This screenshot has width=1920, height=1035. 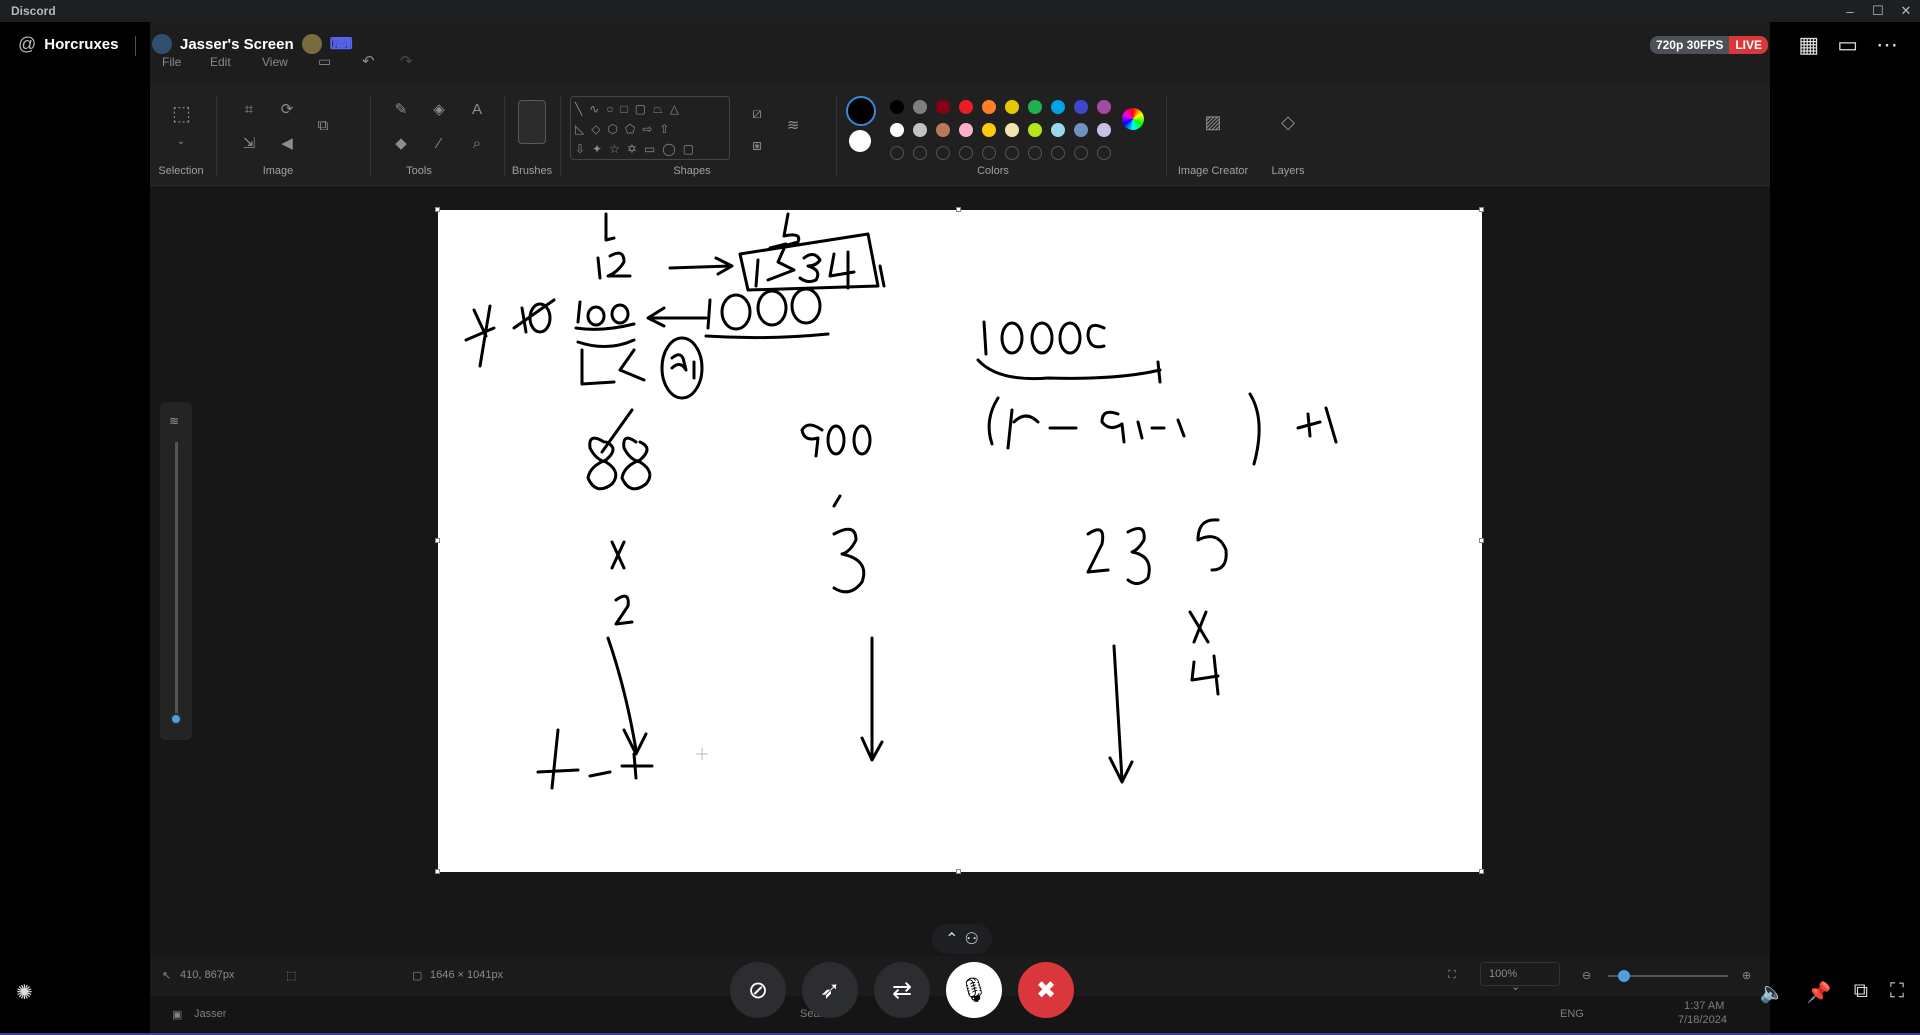 I want to click on zoom-in-icon: ⊕, so click(x=1746, y=975).